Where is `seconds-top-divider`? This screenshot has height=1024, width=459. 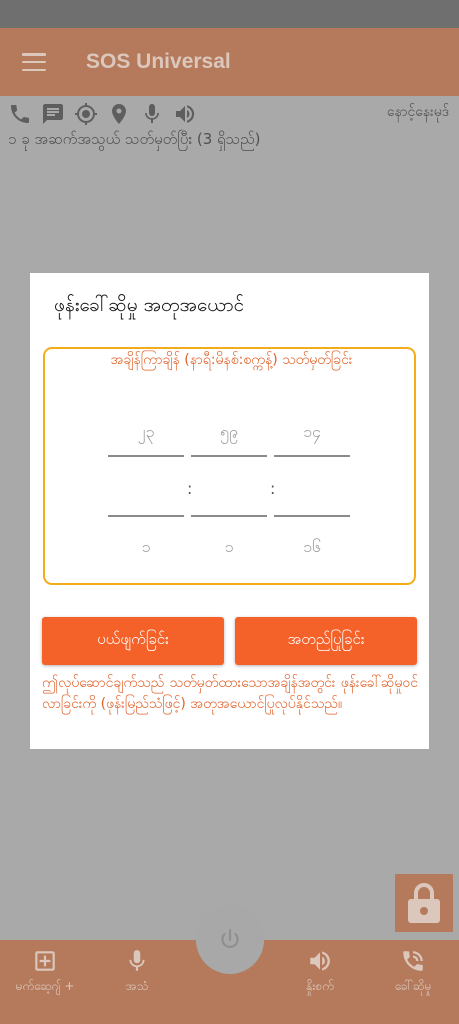
seconds-top-divider is located at coordinates (312, 456).